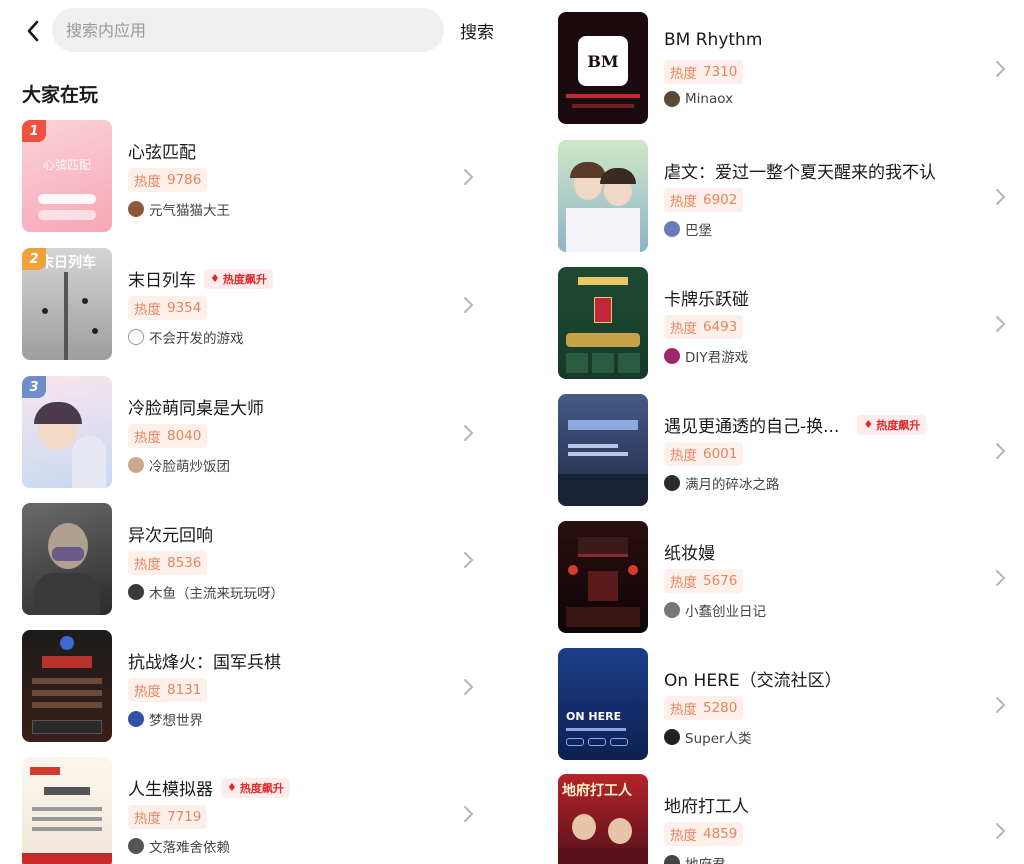 The height and width of the screenshot is (864, 1024). What do you see at coordinates (603, 68) in the screenshot?
I see `app-thumbnail: BM` at bounding box center [603, 68].